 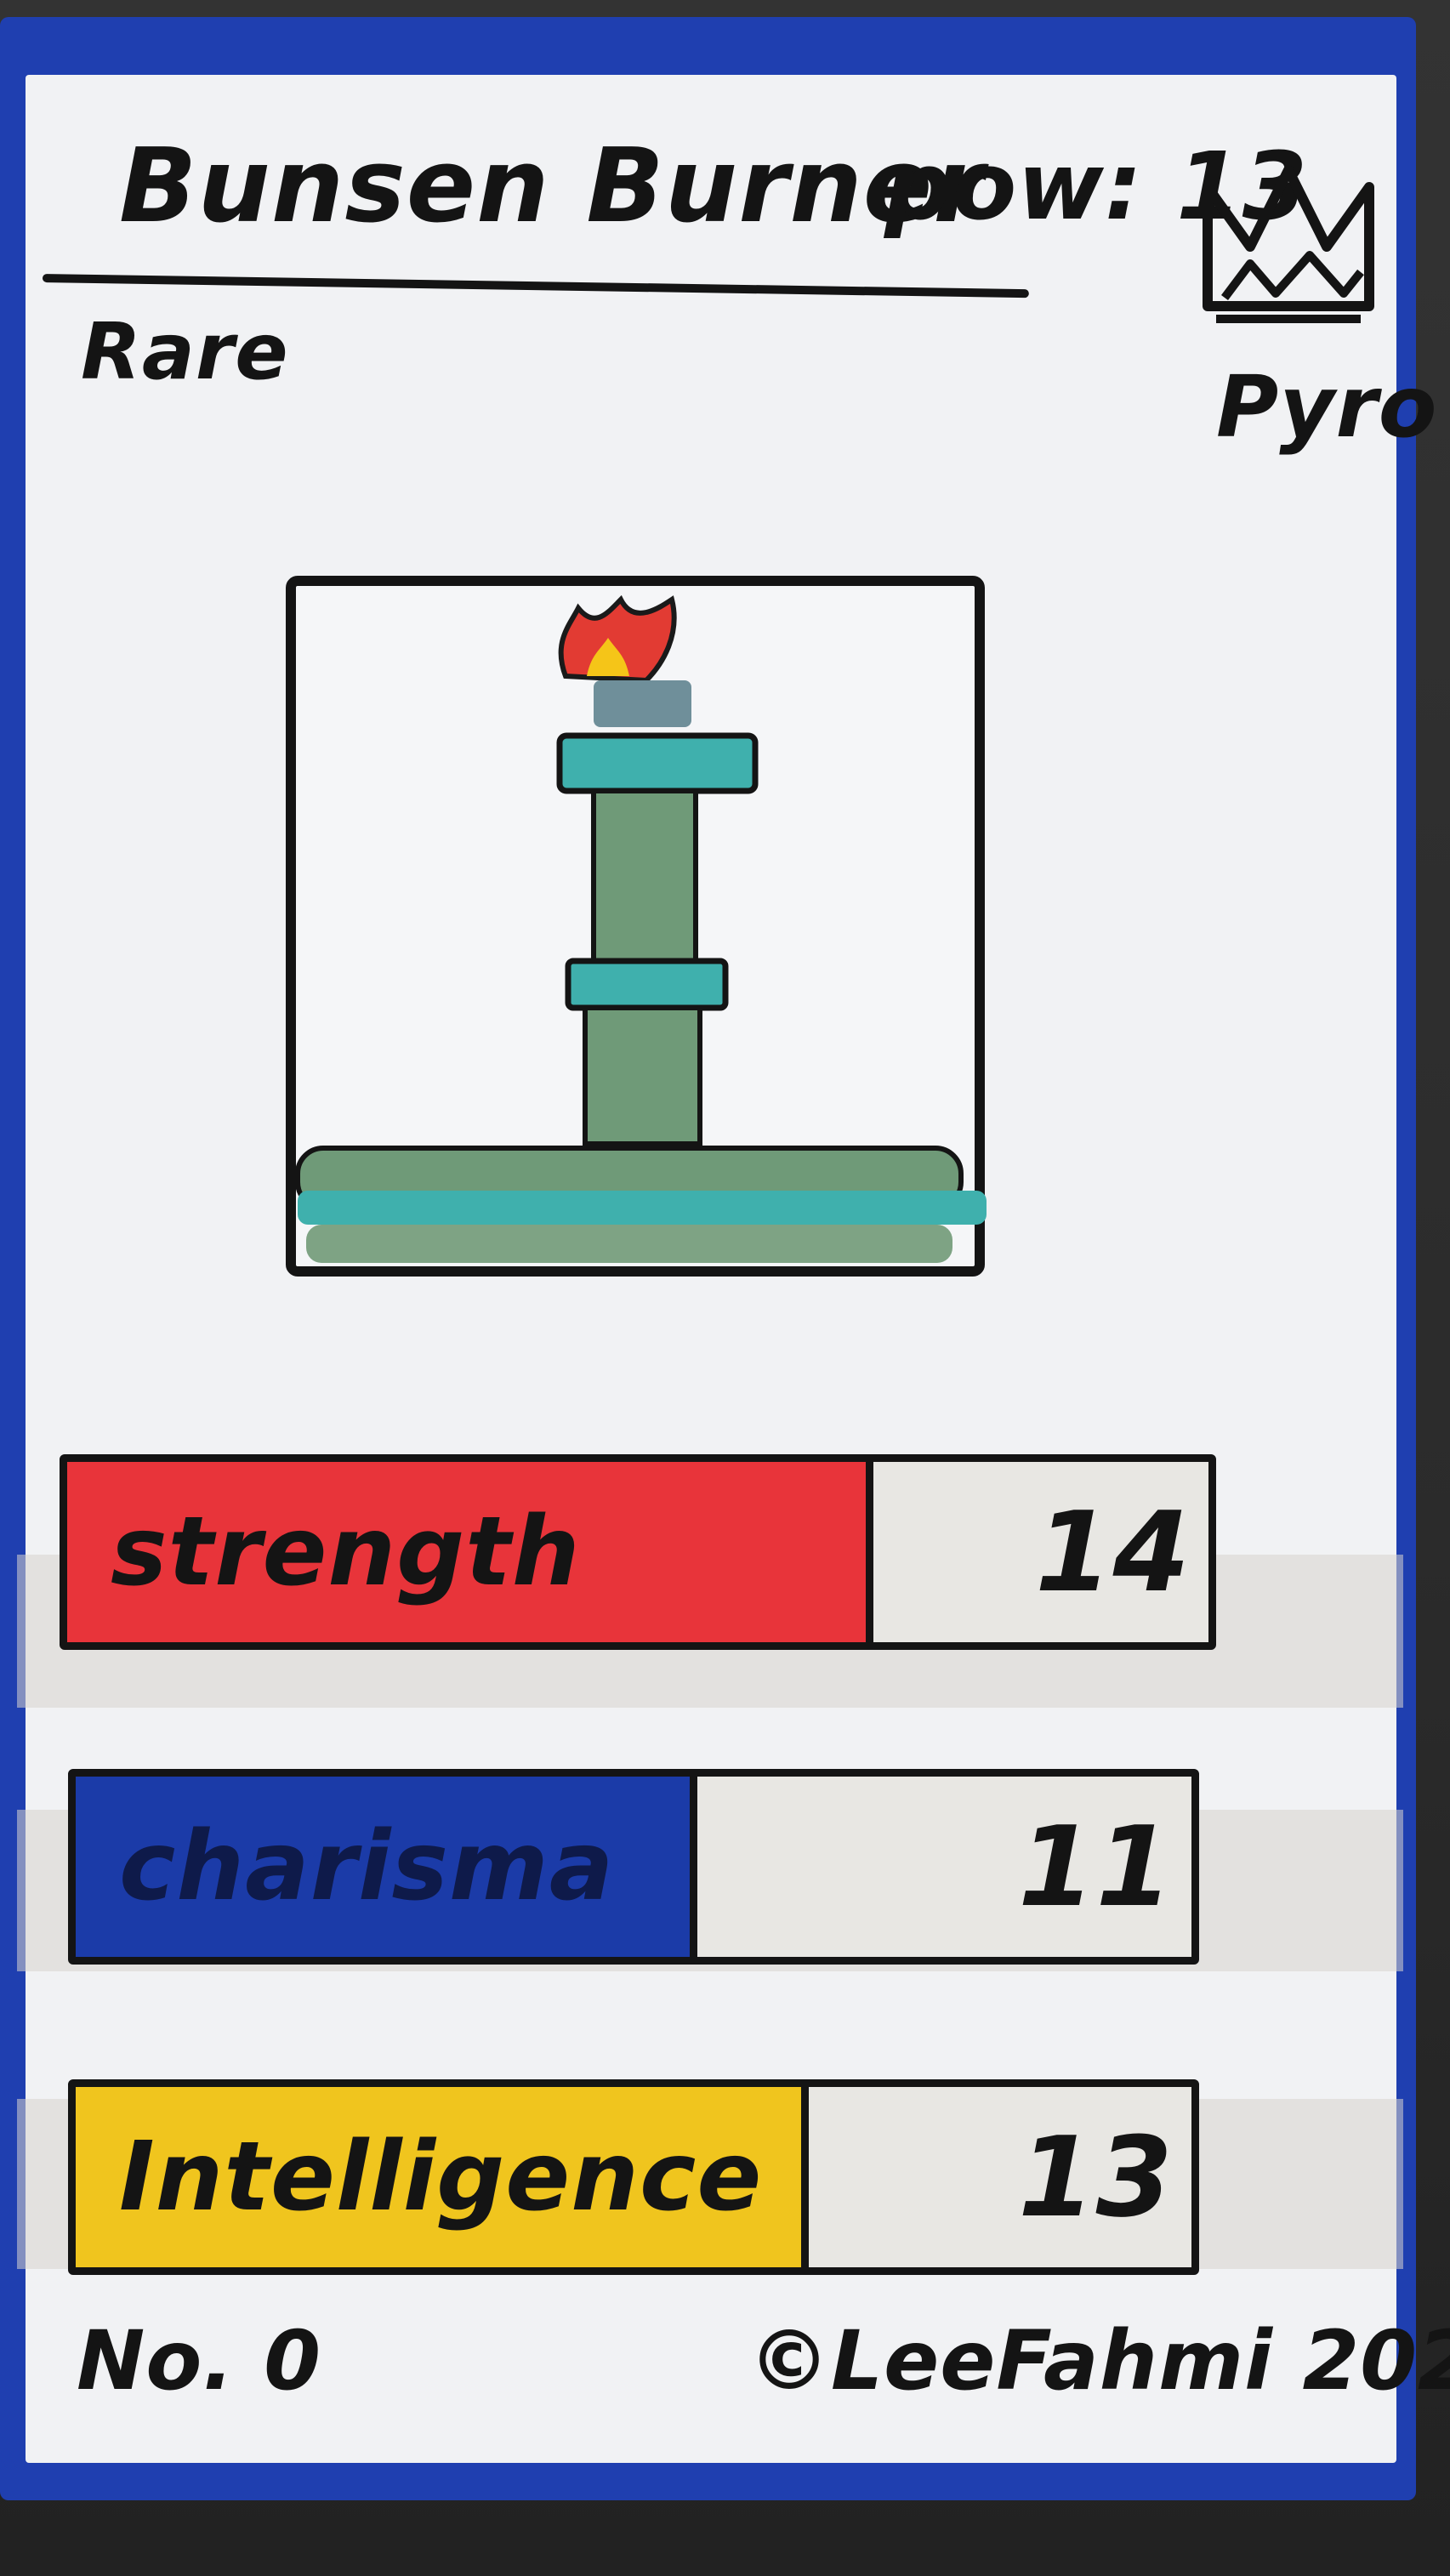 I want to click on card-artwork, so click(x=633, y=927).